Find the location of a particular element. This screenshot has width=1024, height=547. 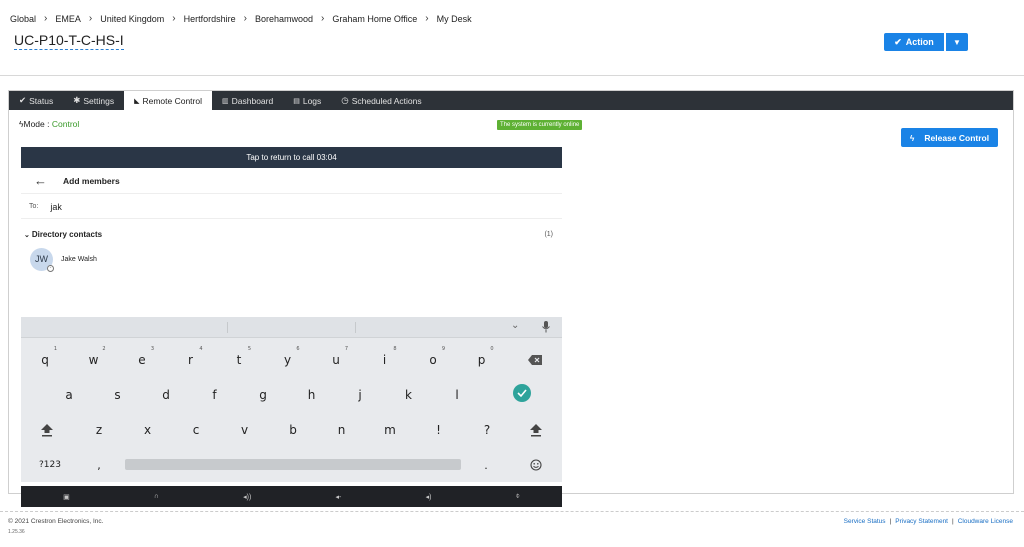

breadcrumb-hertfordshire: Hertfordshire is located at coordinates (210, 19).